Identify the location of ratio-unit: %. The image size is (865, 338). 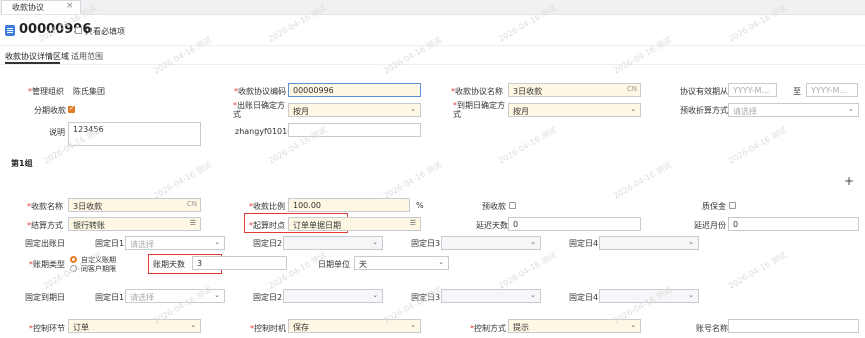
(420, 205).